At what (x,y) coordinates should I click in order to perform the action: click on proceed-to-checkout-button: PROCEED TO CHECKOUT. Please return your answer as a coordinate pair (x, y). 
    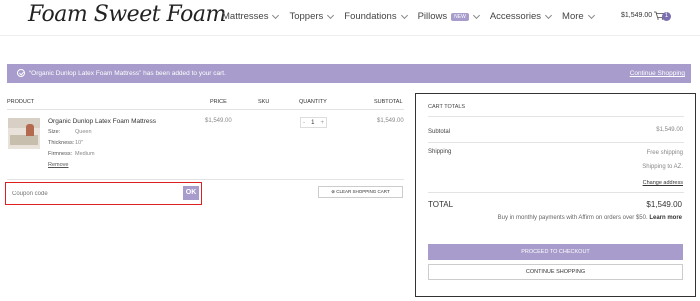
    Looking at the image, I should click on (555, 252).